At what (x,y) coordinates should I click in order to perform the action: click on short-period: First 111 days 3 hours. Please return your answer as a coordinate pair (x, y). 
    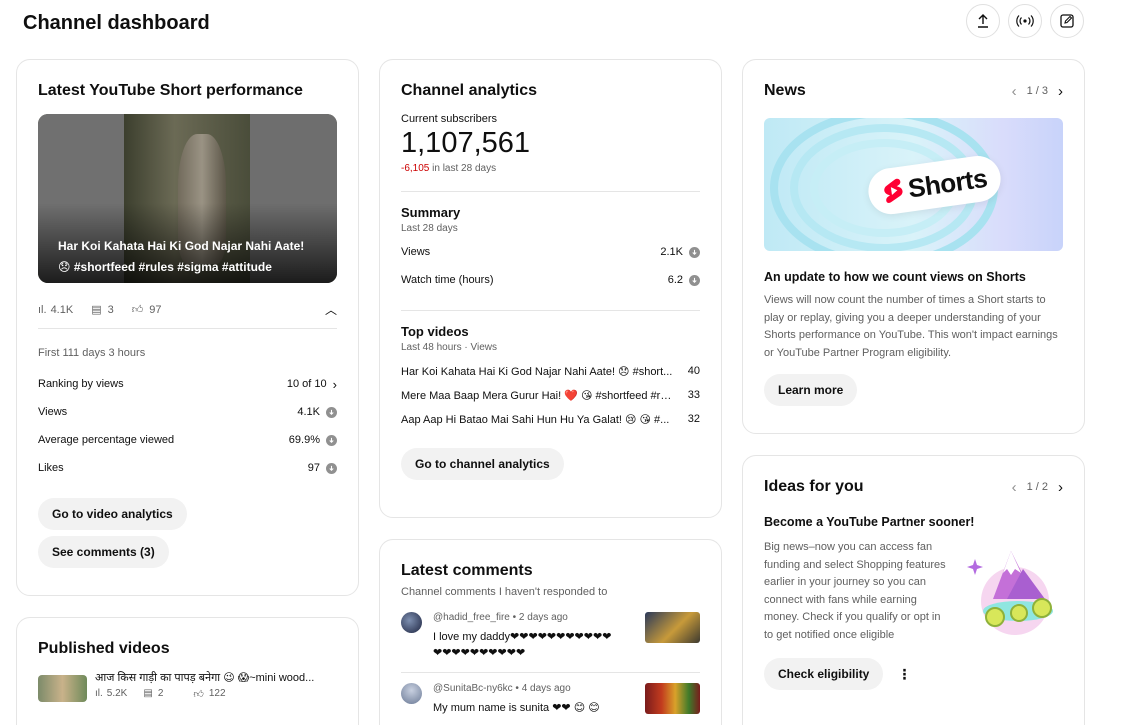
    Looking at the image, I should click on (92, 353).